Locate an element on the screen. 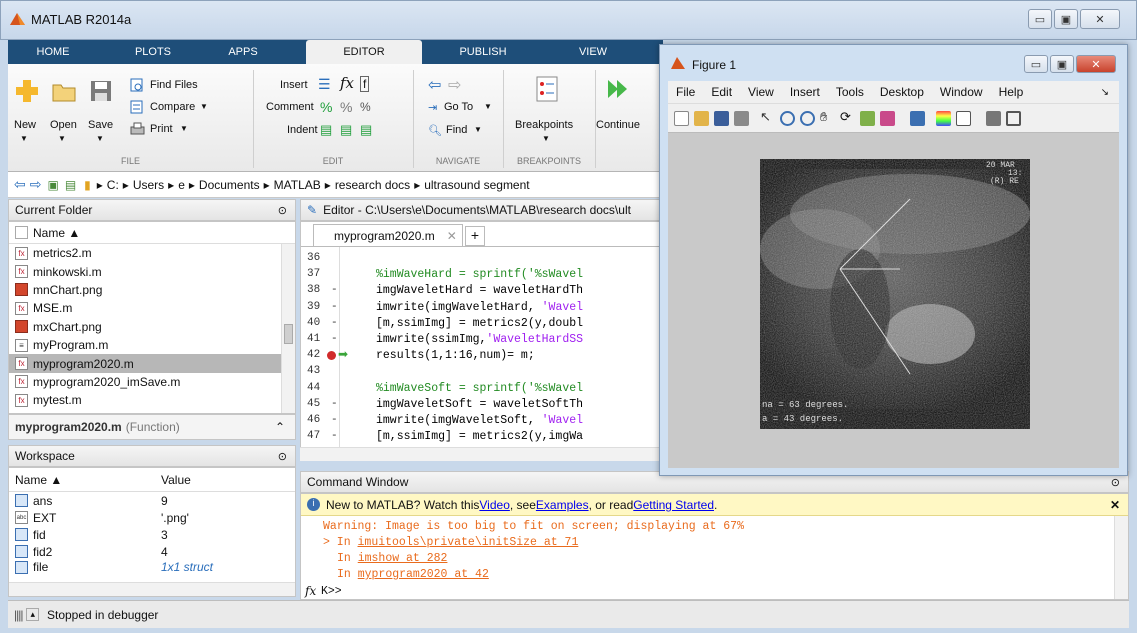 This screenshot has height=633, width=1137. close-tab-icon: ✕ is located at coordinates (452, 236).